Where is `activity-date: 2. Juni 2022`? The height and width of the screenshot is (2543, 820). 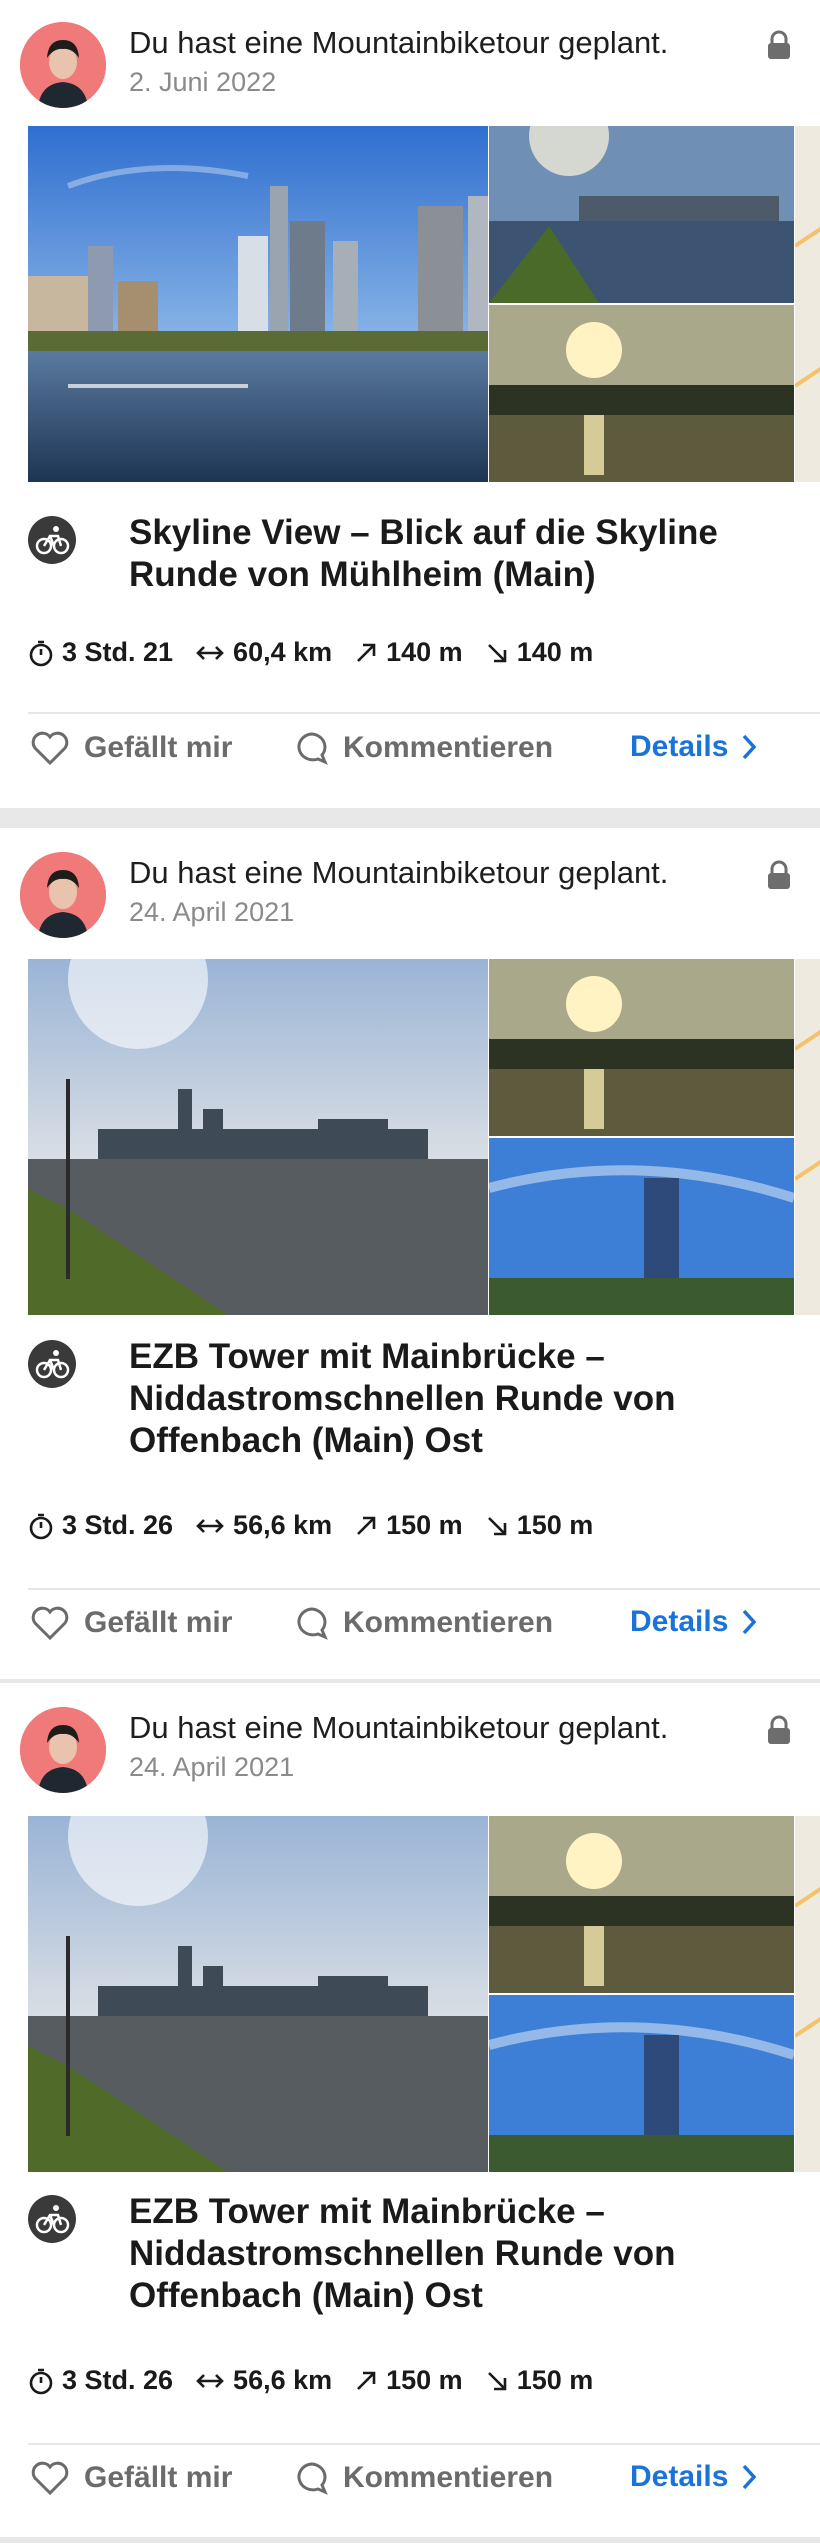
activity-date: 2. Juni 2022 is located at coordinates (203, 82).